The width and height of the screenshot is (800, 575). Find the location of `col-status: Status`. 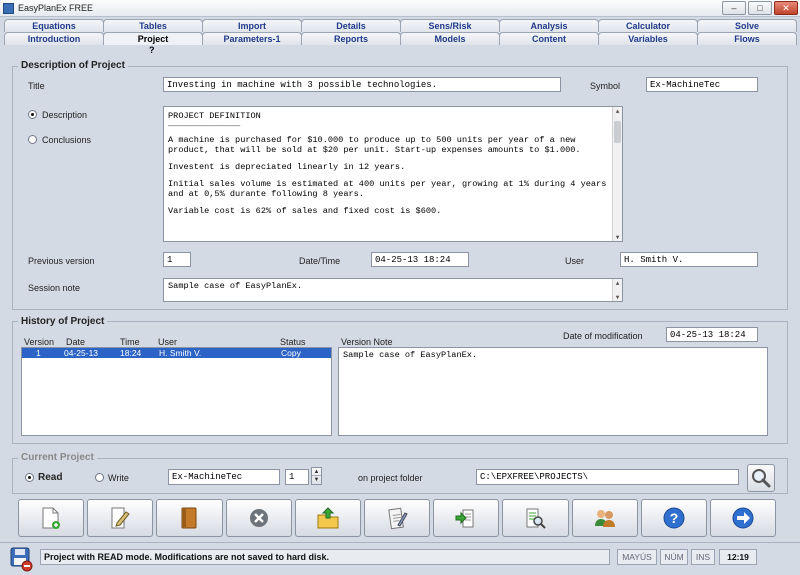

col-status: Status is located at coordinates (293, 342).